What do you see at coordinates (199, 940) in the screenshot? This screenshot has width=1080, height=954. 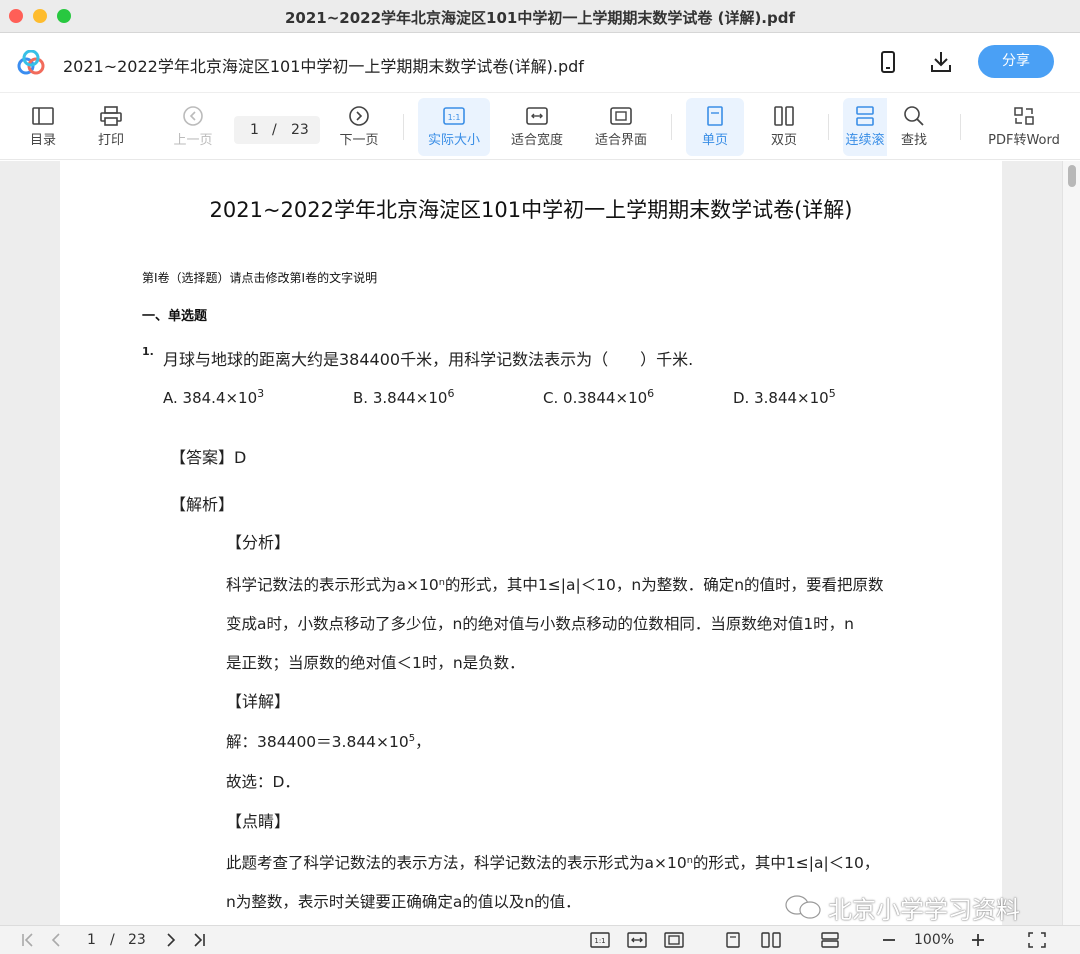 I see `last-page-icon` at bounding box center [199, 940].